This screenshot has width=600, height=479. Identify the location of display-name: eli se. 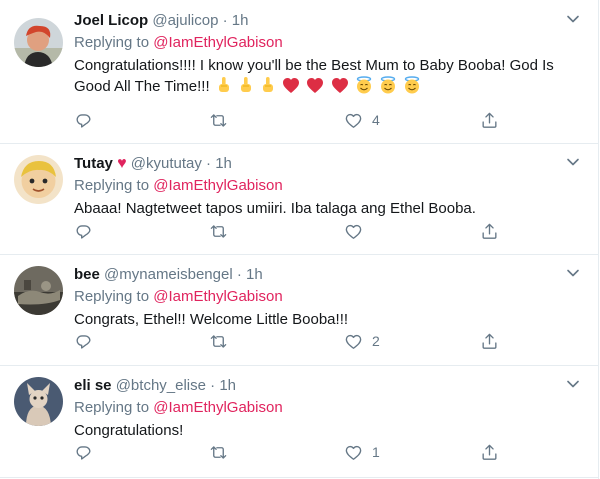
(93, 385).